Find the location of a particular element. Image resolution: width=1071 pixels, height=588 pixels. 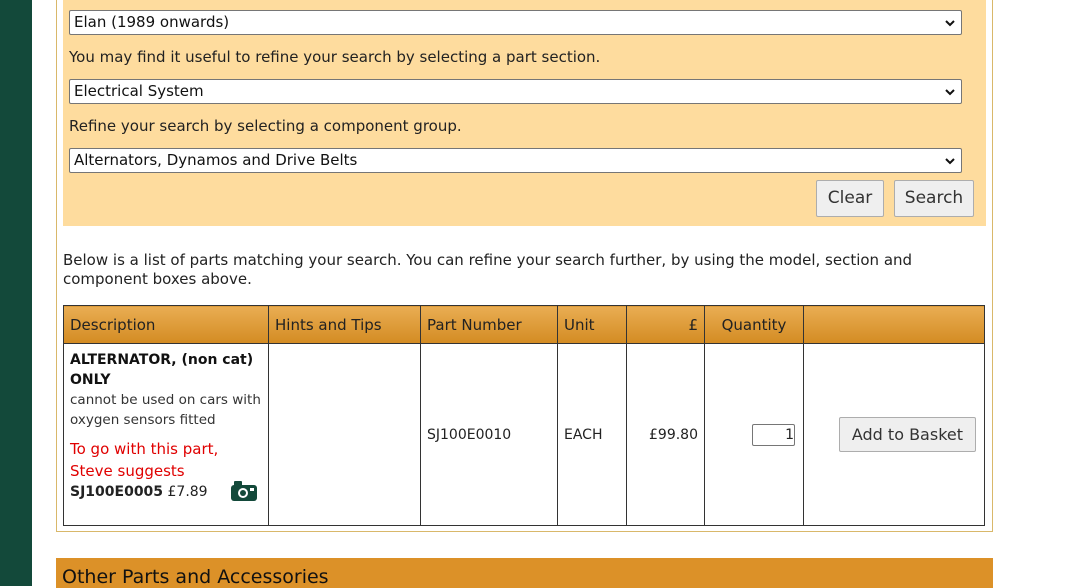

col-quantity: Quantity is located at coordinates (754, 324).